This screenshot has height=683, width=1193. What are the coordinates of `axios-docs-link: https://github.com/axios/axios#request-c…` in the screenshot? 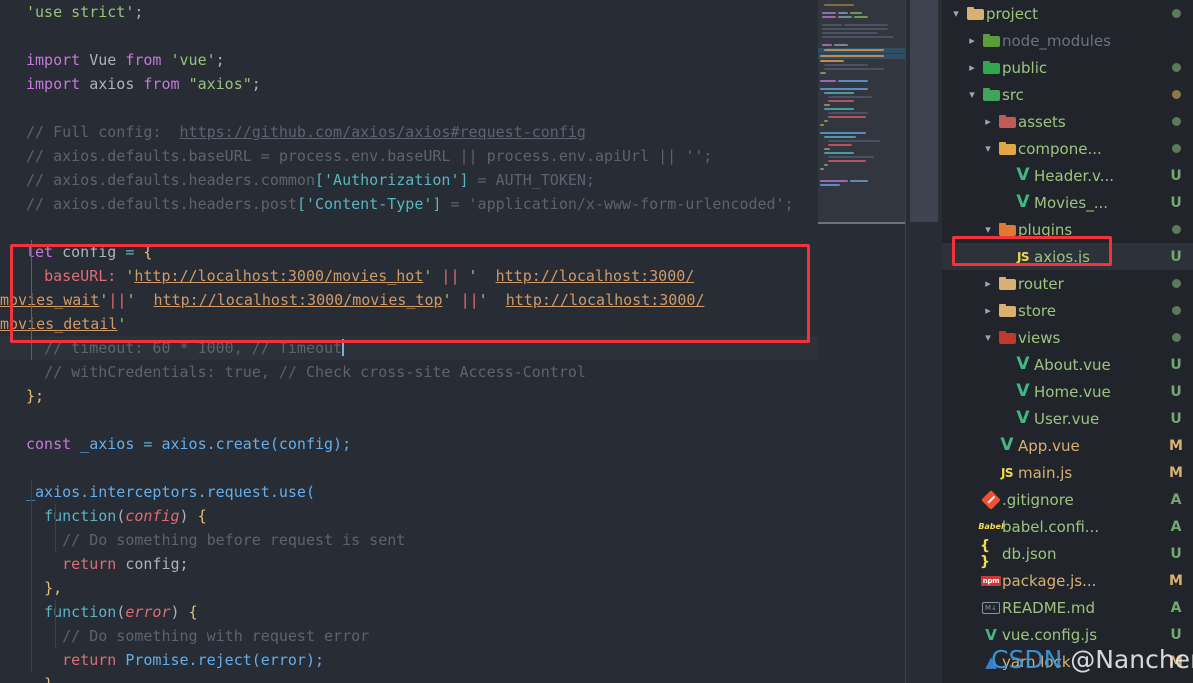 It's located at (383, 132).